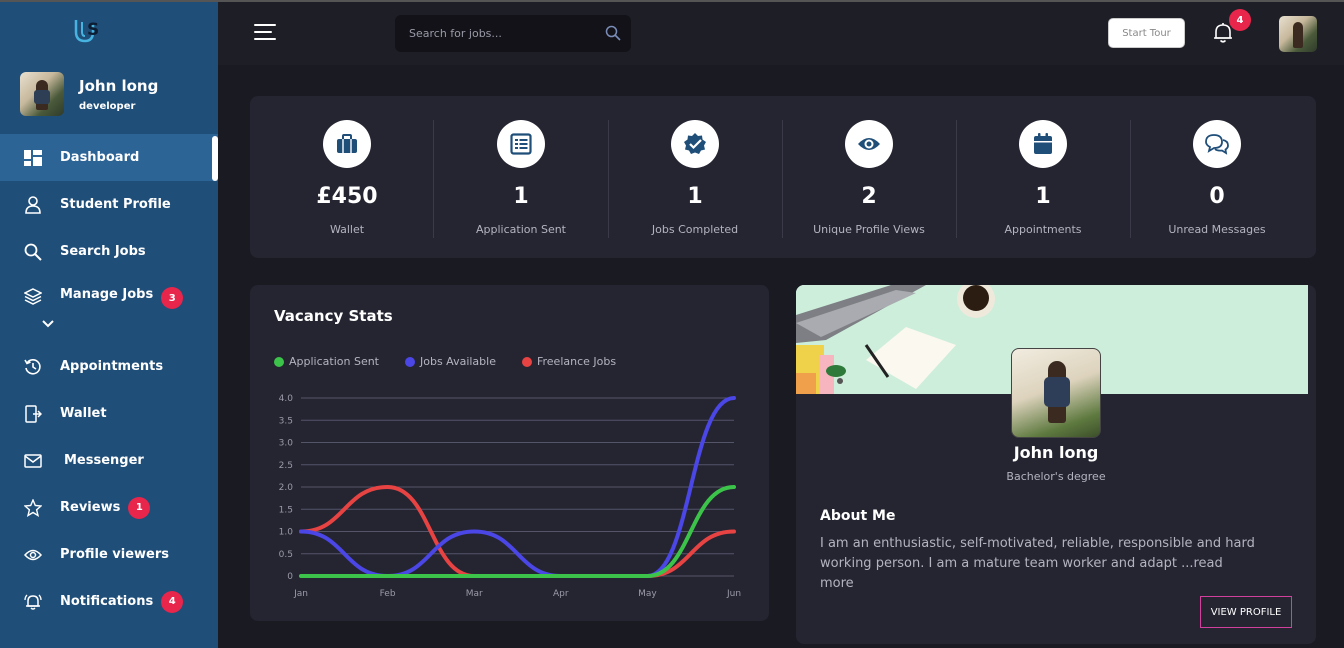  I want to click on stat-label: Appointments, so click(1043, 229).